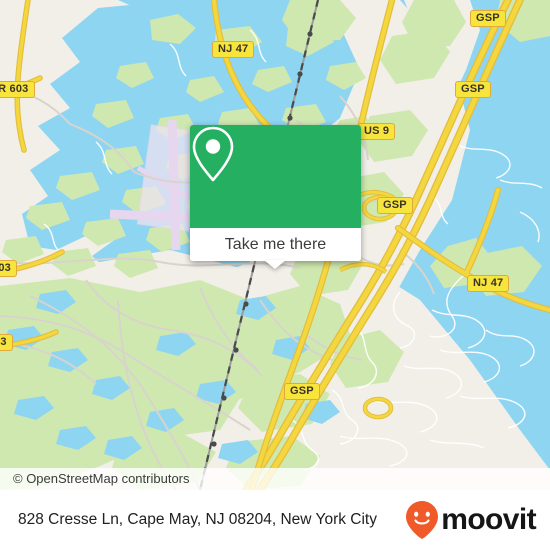  Describe the element at coordinates (233, 49) in the screenshot. I see `road-shield-nj47-1: NJ 47` at that location.